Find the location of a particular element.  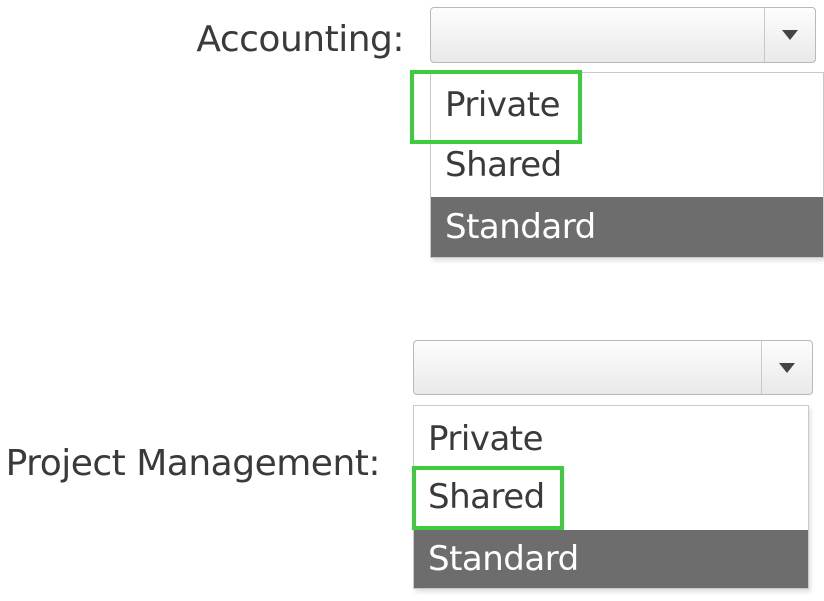

accounting-option-shared: Shared is located at coordinates (627, 165).